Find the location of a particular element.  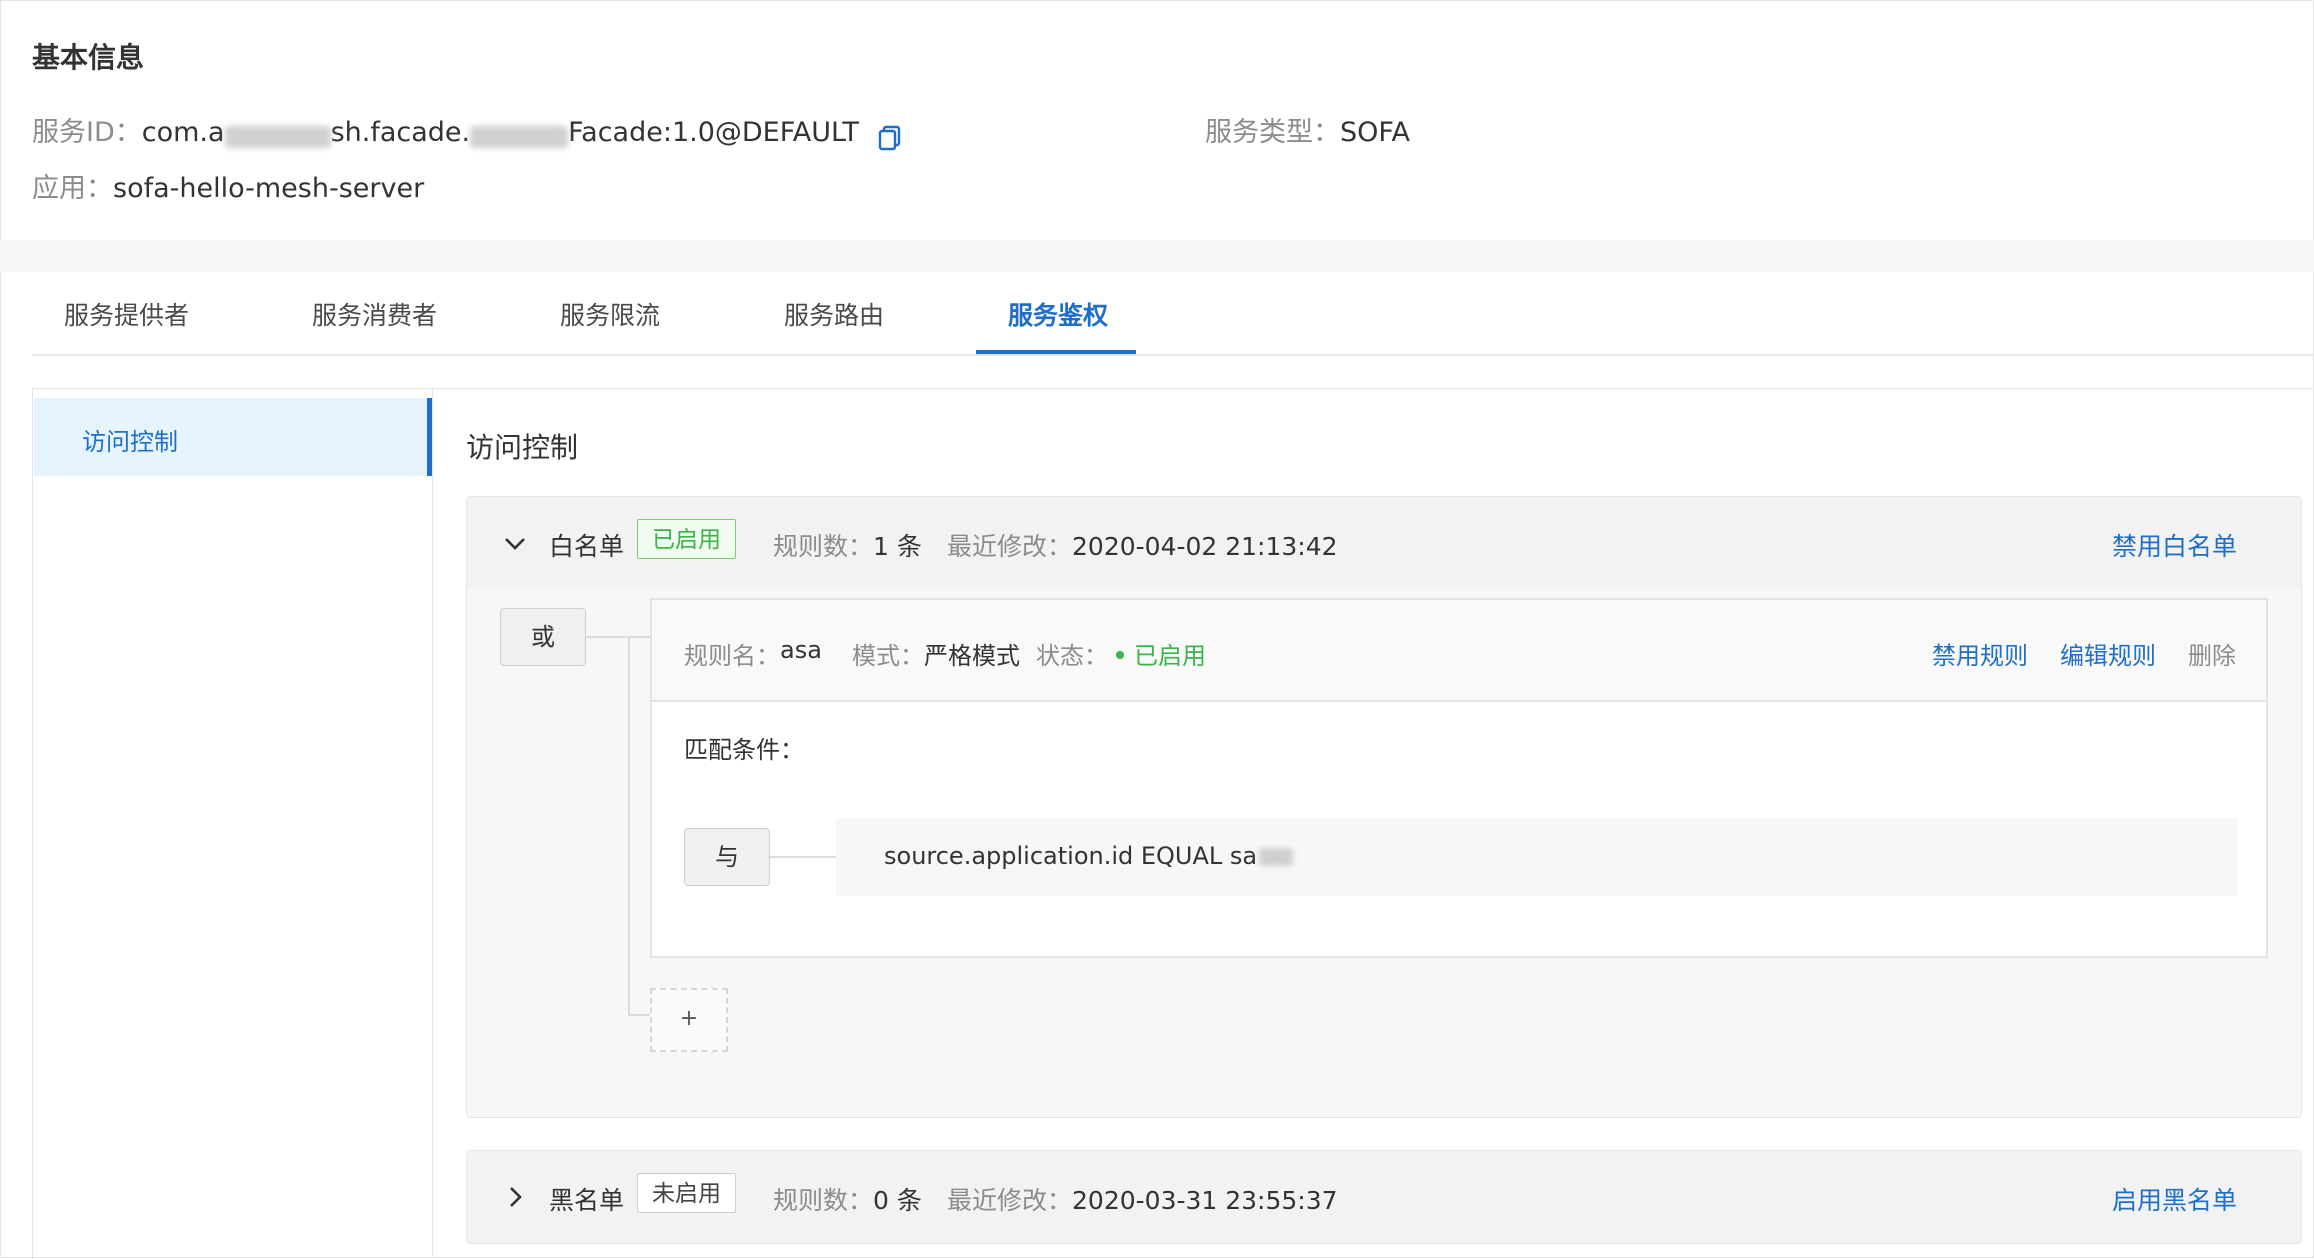

condition-row: source.application.id EQUAL sa is located at coordinates (1537, 857).